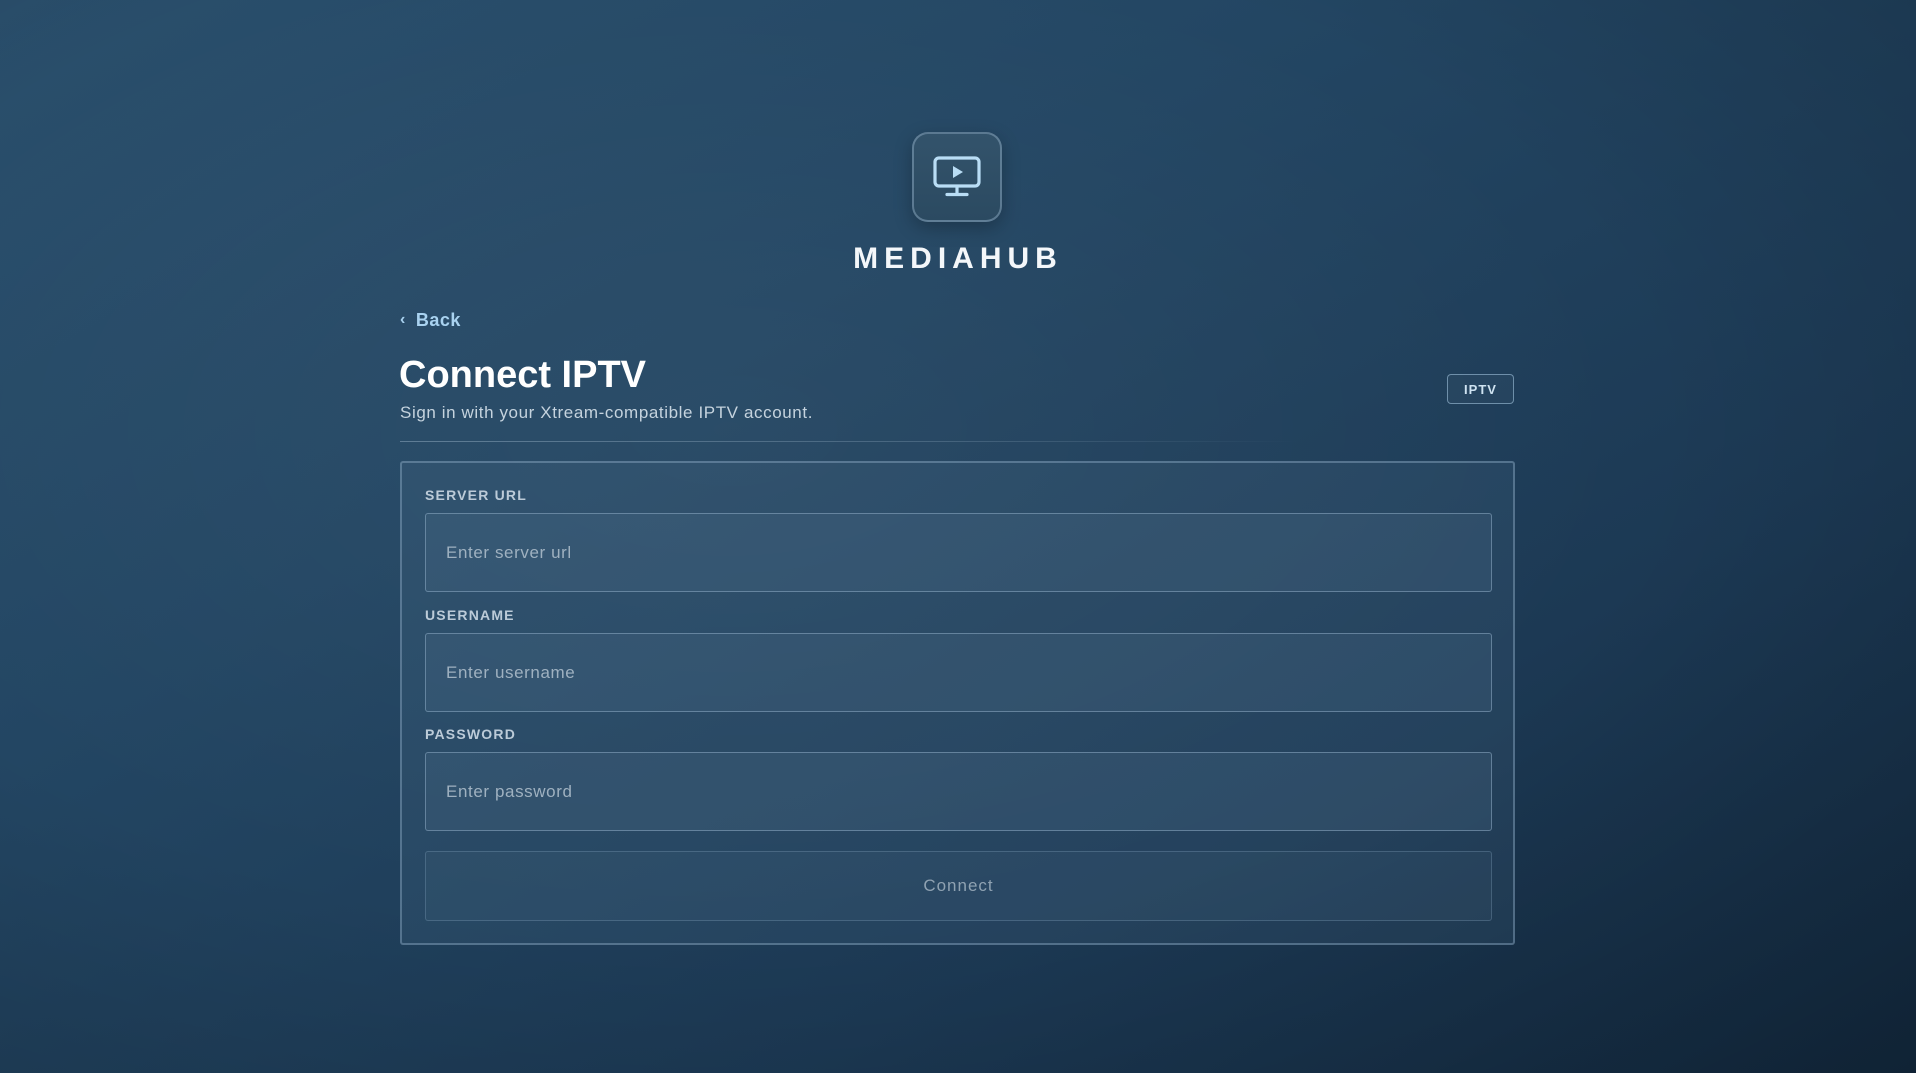  I want to click on app-logo, so click(957, 177).